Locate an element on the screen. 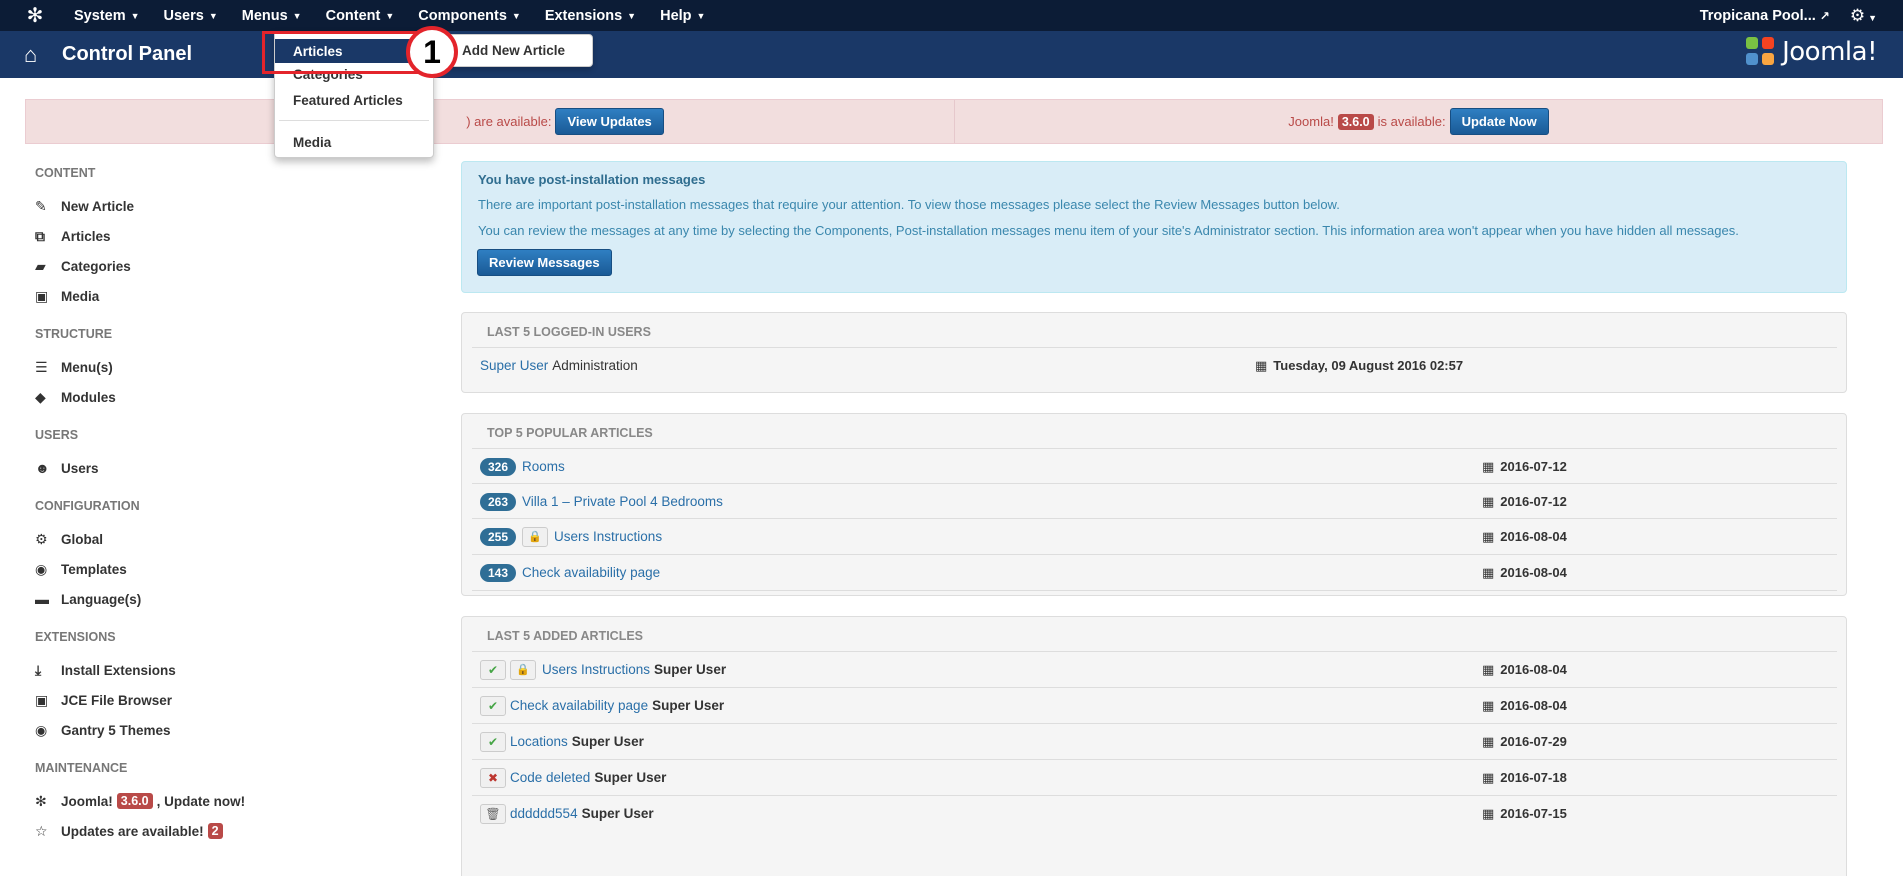 The image size is (1903, 876). sidebar-item-languages: ▬ Language(s) is located at coordinates (88, 599).